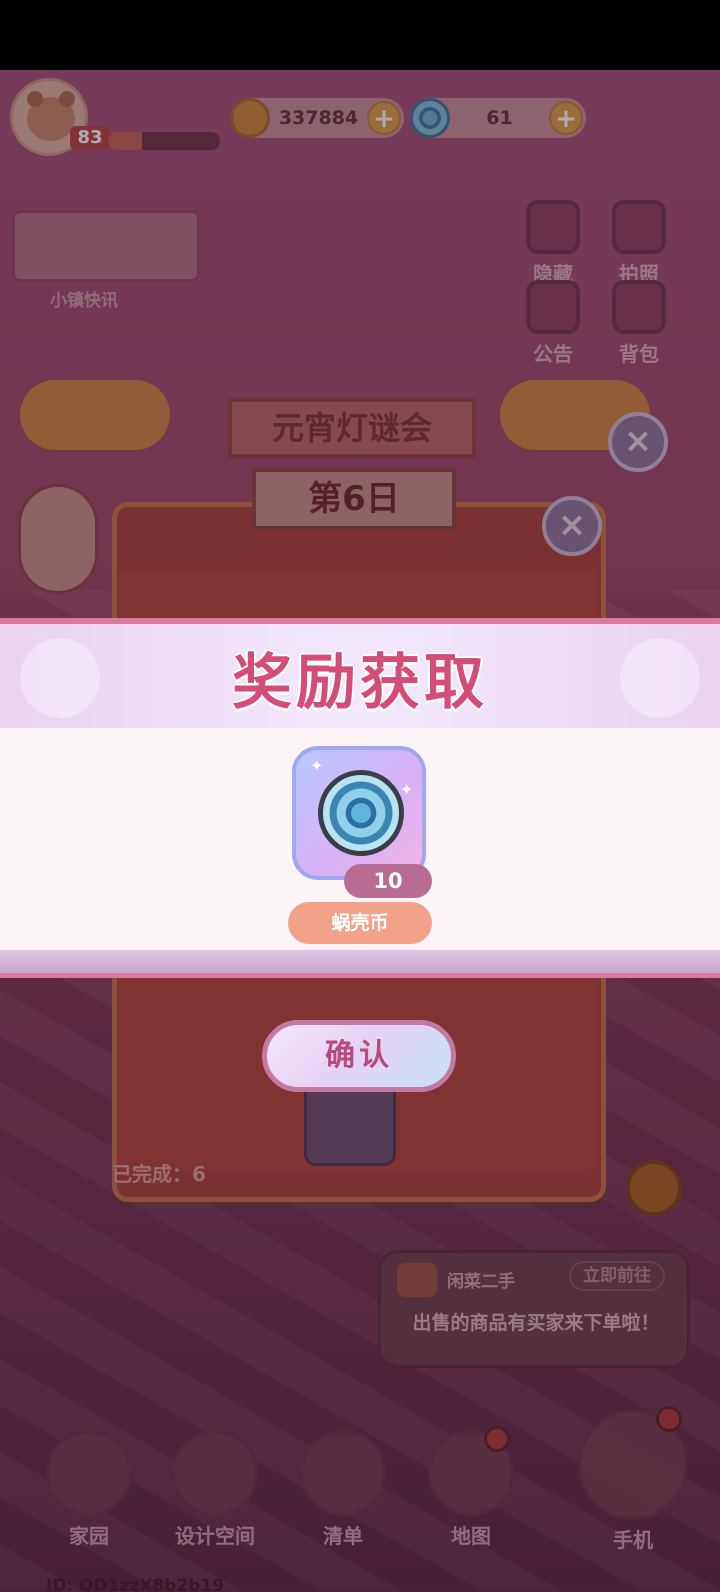 The width and height of the screenshot is (720, 1592). Describe the element at coordinates (360, 964) in the screenshot. I see `modal-bottom-border` at that location.